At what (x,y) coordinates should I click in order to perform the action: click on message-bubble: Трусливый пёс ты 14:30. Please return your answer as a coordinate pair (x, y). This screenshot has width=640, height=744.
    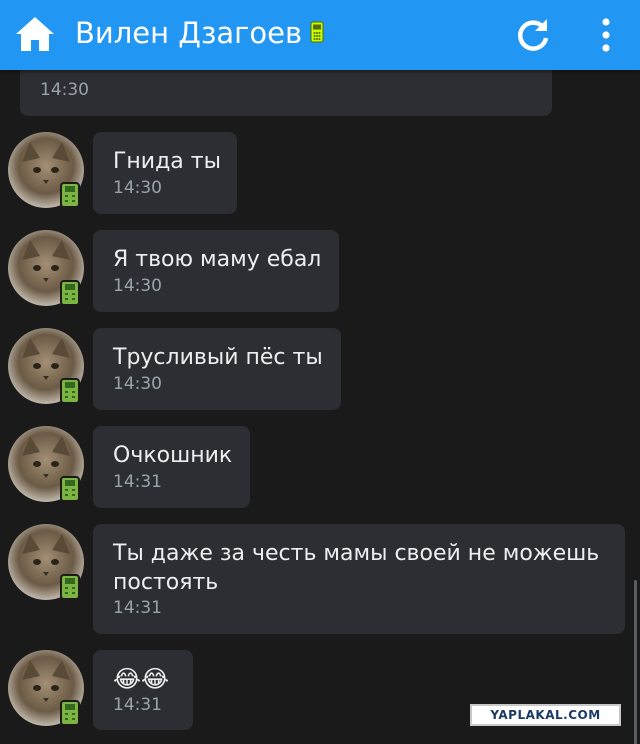
    Looking at the image, I should click on (217, 369).